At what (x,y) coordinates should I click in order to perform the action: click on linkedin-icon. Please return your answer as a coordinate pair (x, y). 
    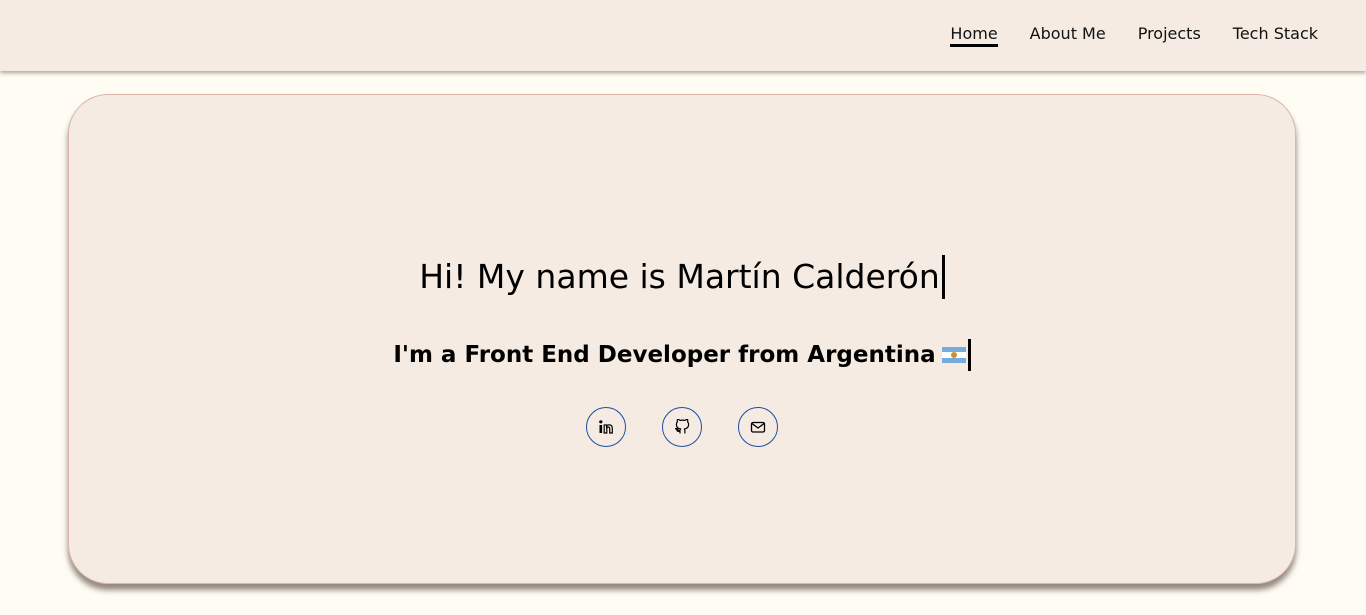
    Looking at the image, I should click on (606, 427).